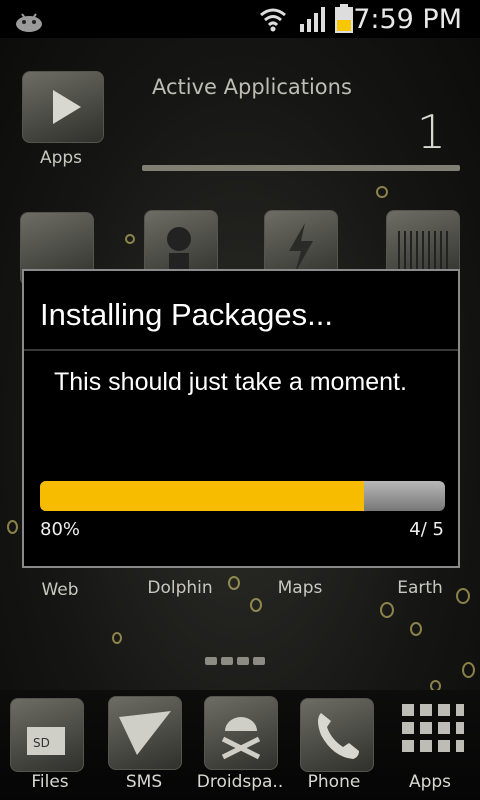 Image resolution: width=480 pixels, height=800 pixels. I want to click on install-progress-bar, so click(242, 496).